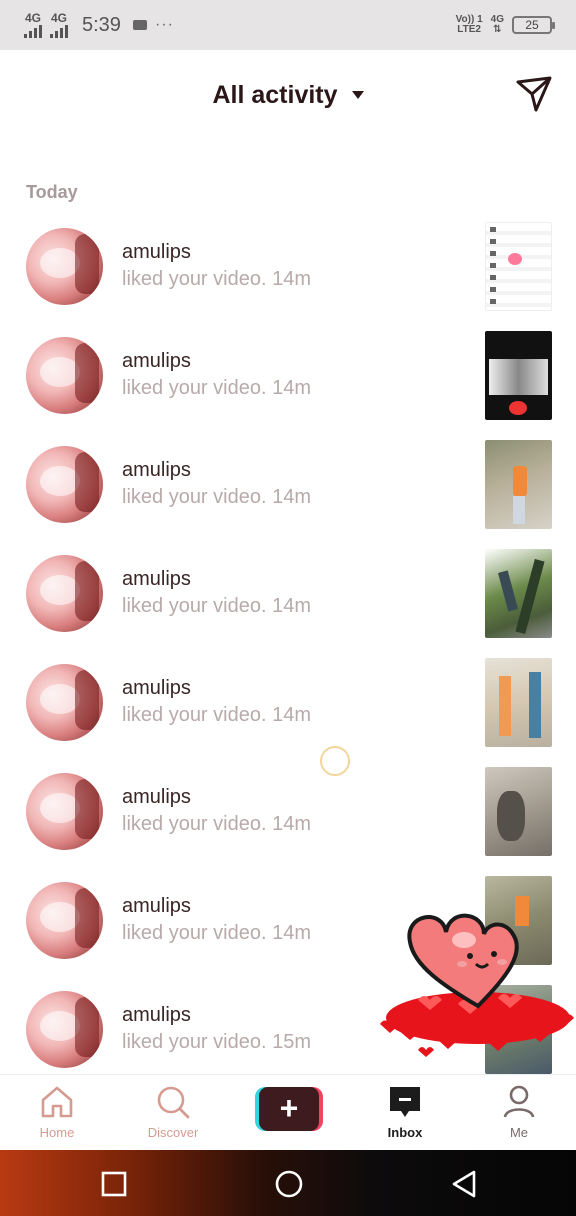 Image resolution: width=576 pixels, height=1216 pixels. I want to click on recent-apps-icon, so click(114, 1184).